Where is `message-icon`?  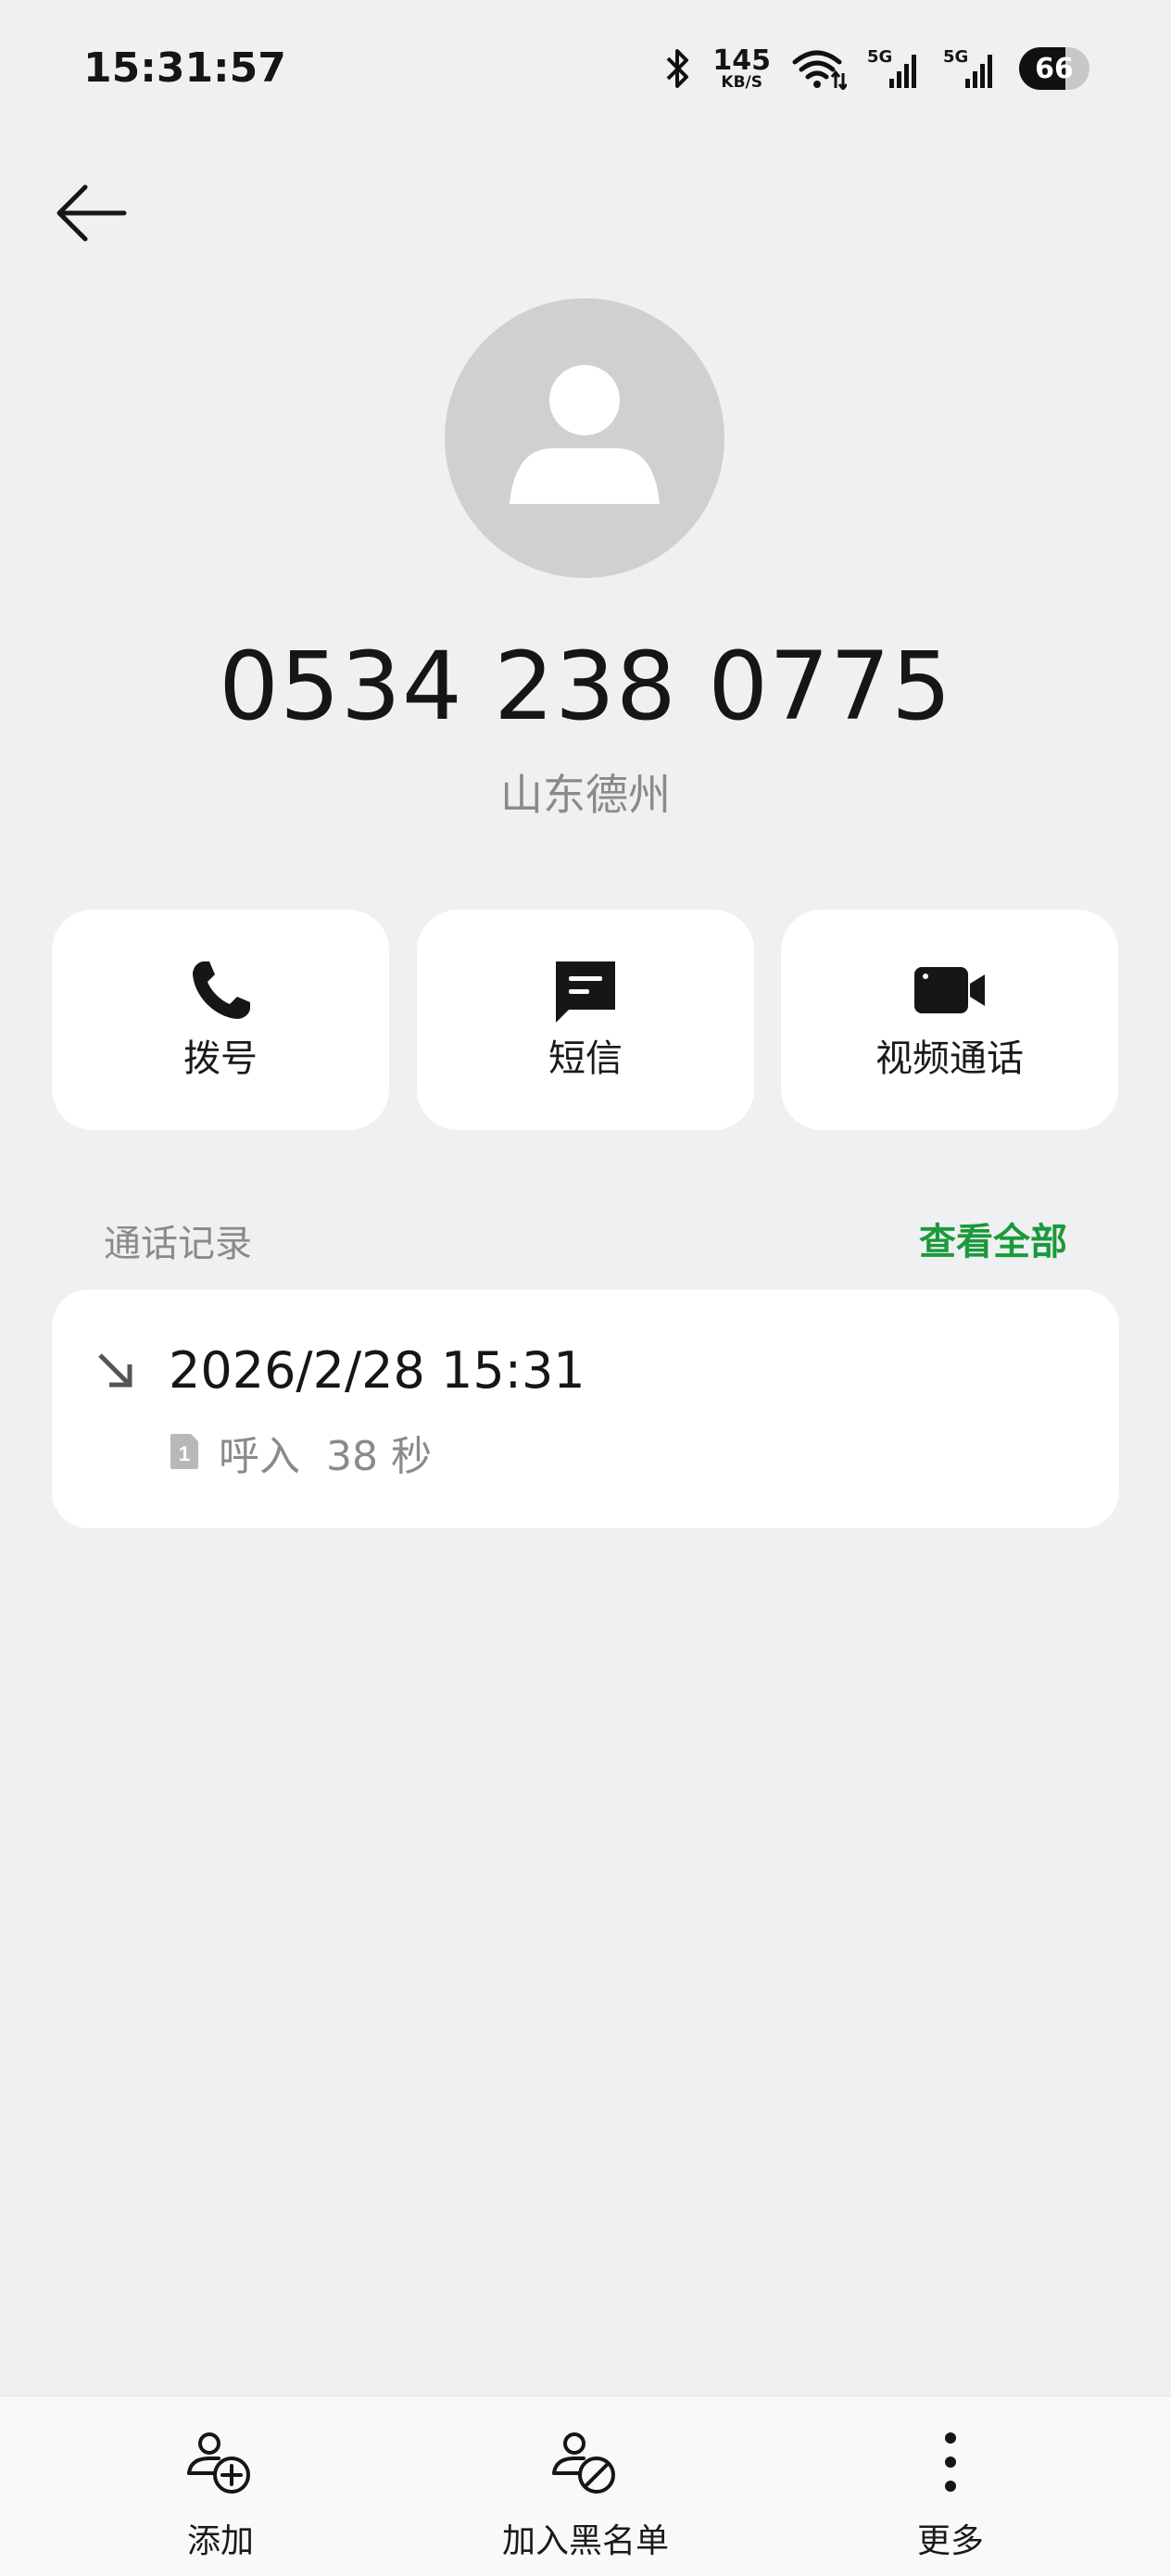
message-icon is located at coordinates (585, 992).